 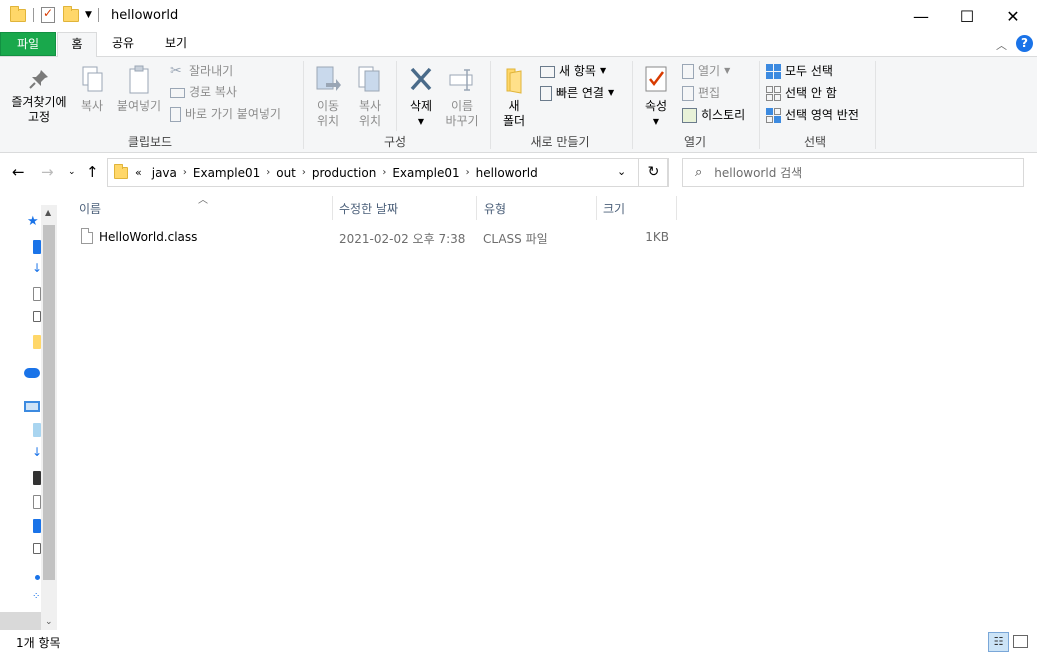 What do you see at coordinates (709, 93) in the screenshot?
I see `edit-label: 편집` at bounding box center [709, 93].